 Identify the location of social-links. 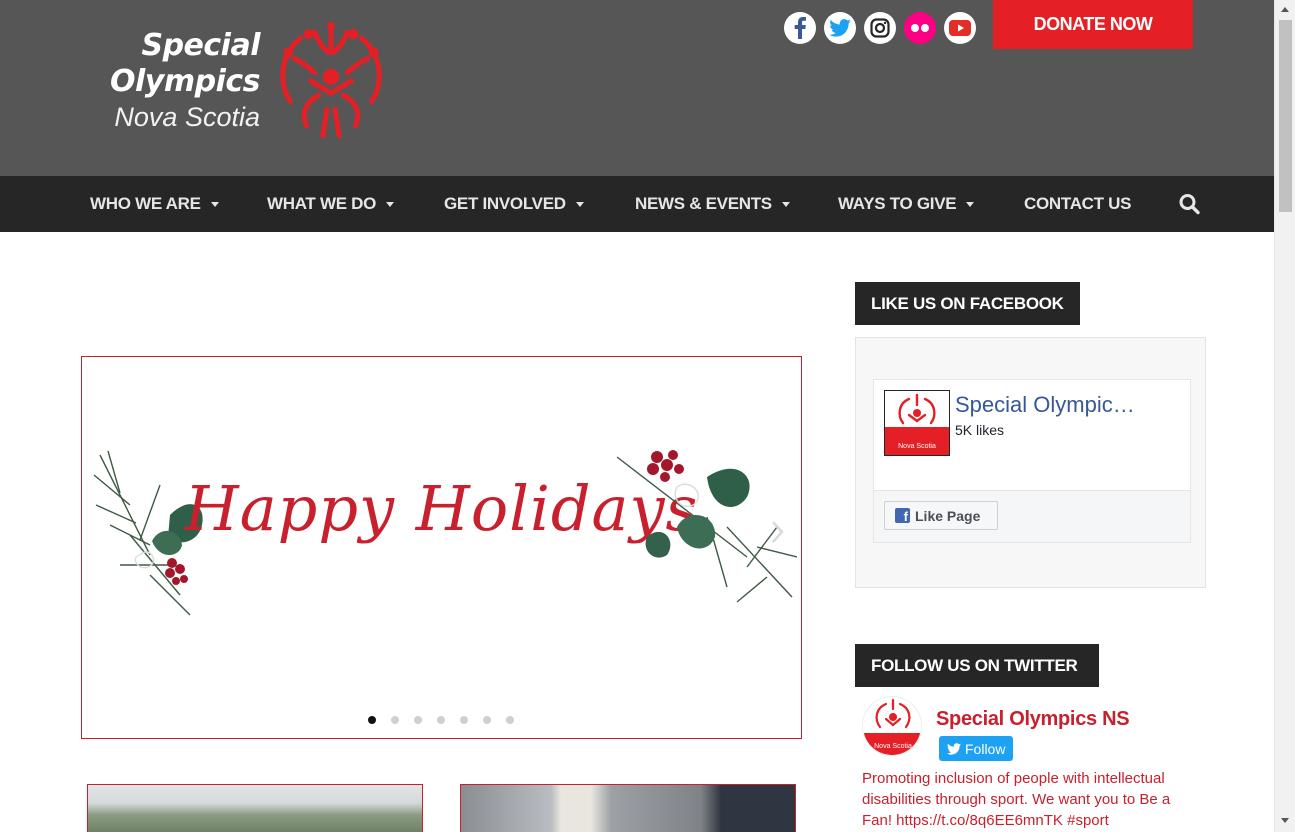
(880, 28).